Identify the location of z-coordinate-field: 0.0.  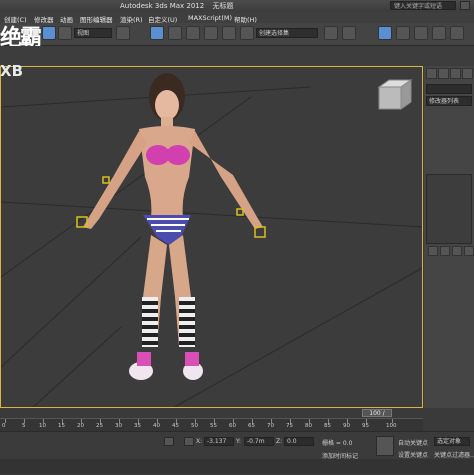
(299, 441).